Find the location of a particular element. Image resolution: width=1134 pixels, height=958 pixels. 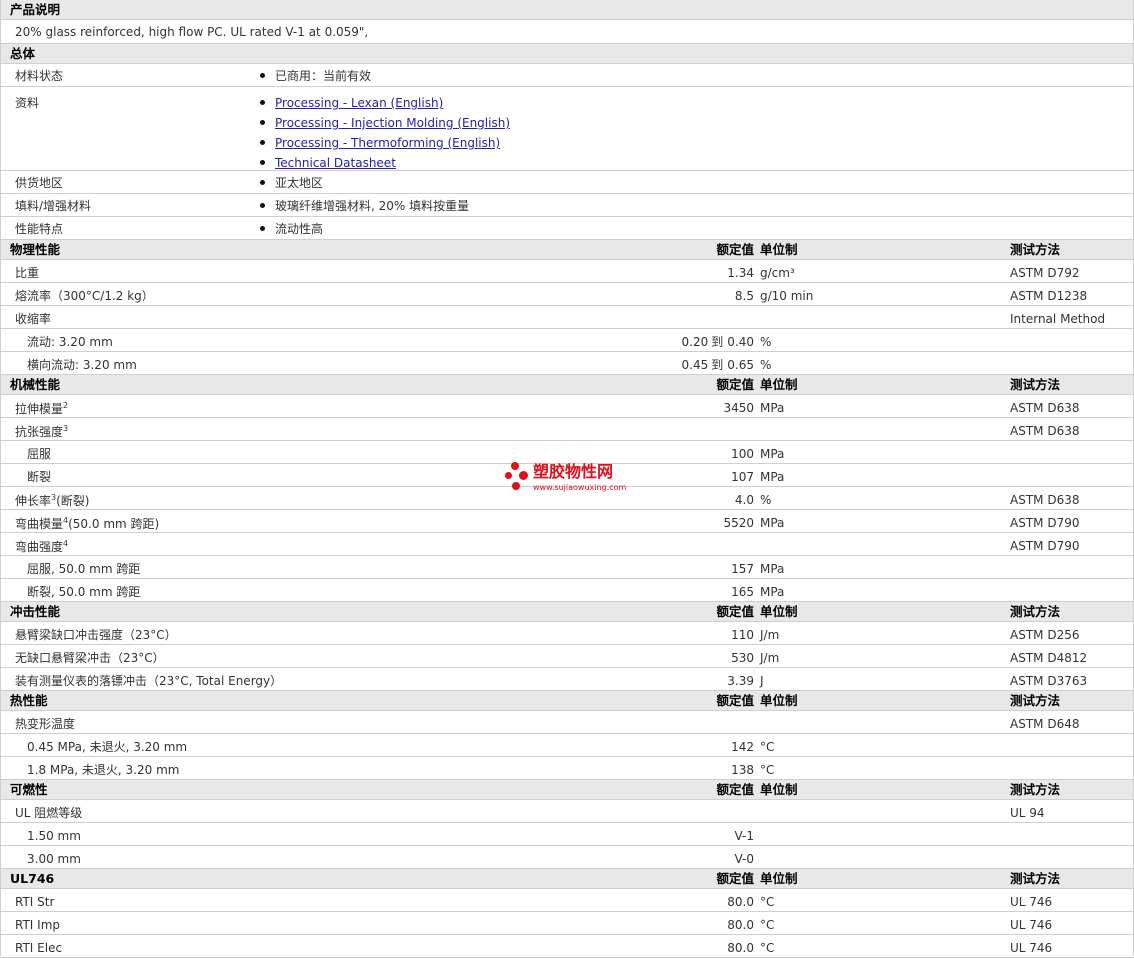

unit: g/10 min is located at coordinates (787, 296).